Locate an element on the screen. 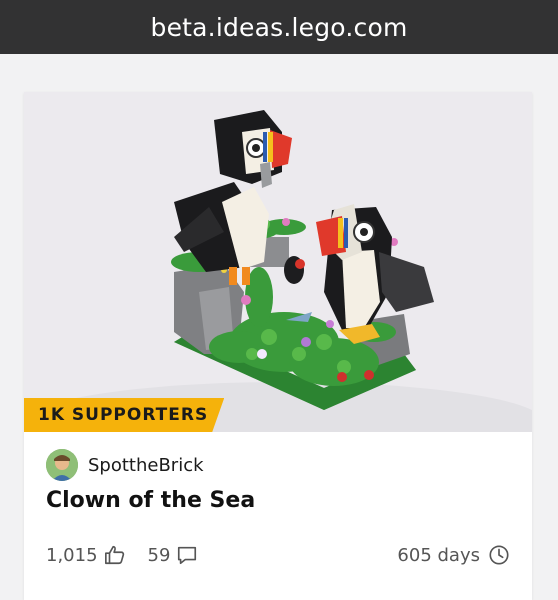 The width and height of the screenshot is (558, 600). days-remaining: 605 days is located at coordinates (453, 555).